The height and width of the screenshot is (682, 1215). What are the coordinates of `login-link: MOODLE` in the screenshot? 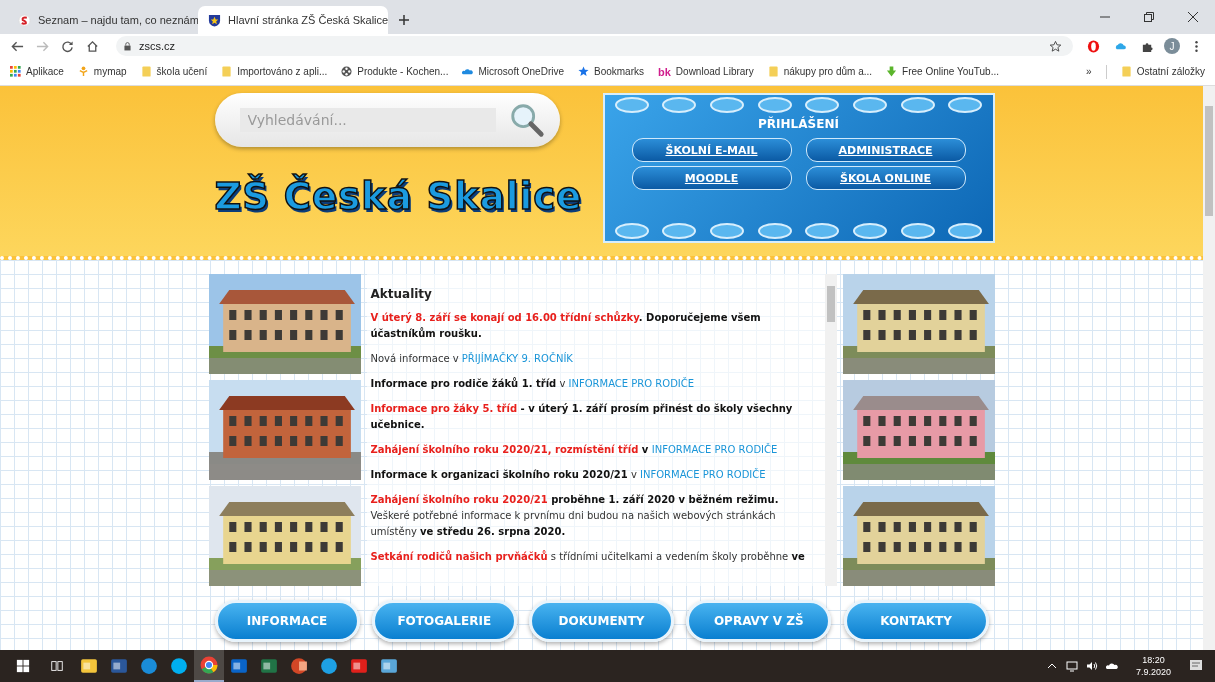 It's located at (711, 178).